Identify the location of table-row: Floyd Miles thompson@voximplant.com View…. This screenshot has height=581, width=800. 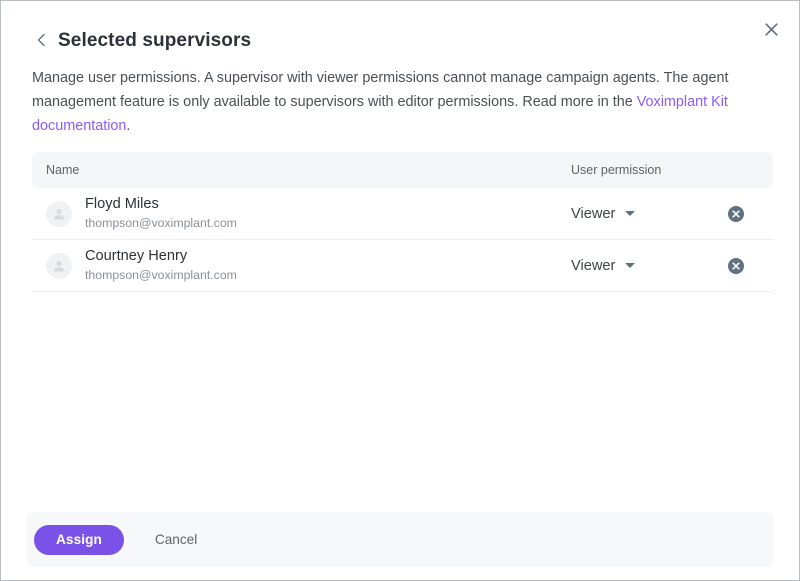
(402, 214).